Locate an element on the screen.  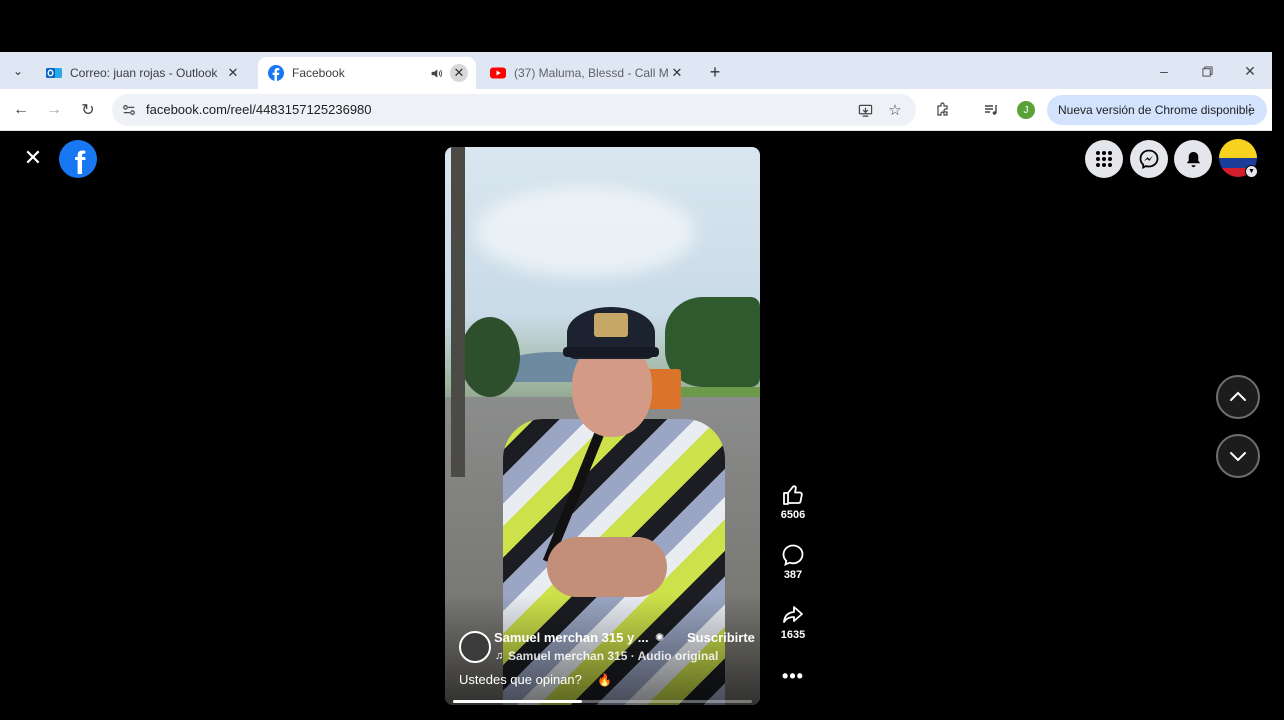
new-tab-button: + is located at coordinates (715, 72).